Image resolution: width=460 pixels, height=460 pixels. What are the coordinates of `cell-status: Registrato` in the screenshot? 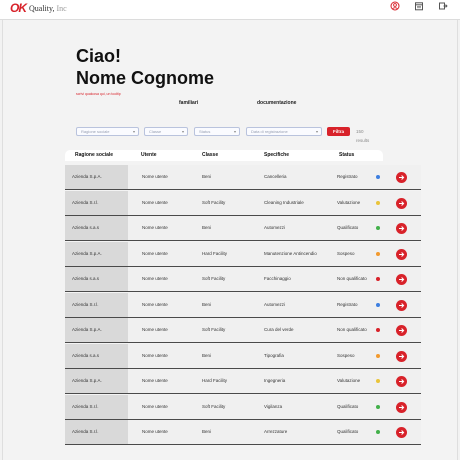 It's located at (347, 177).